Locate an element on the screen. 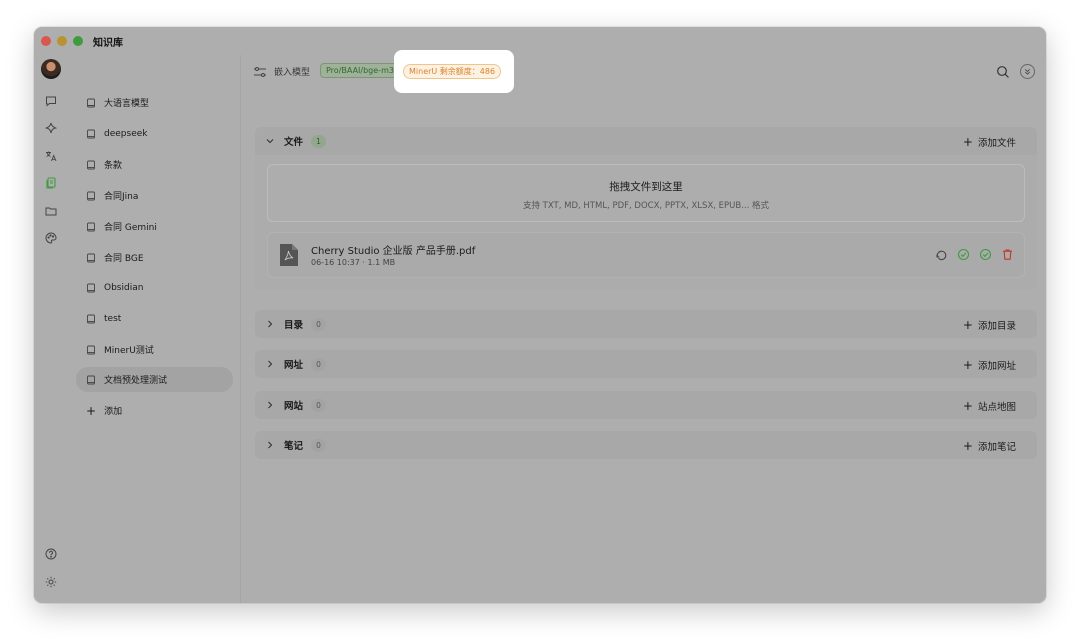  kb-item-deepseek: deepseek is located at coordinates (154, 133).